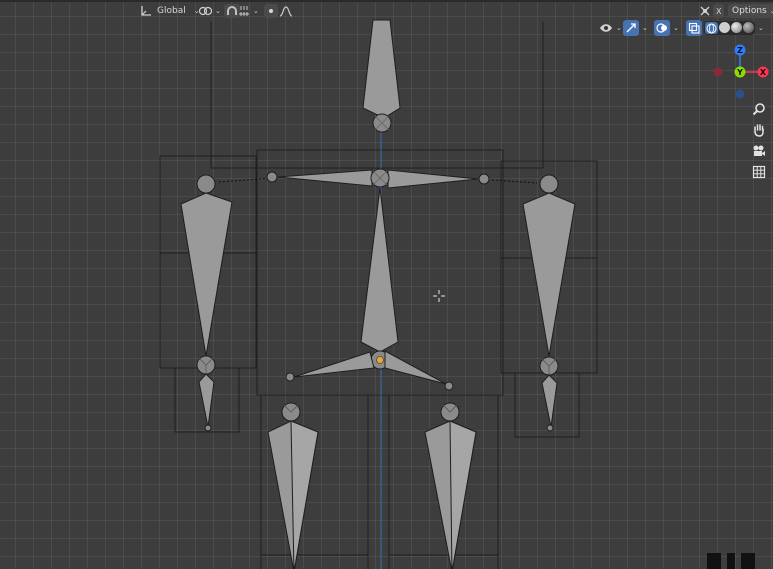 Image resolution: width=773 pixels, height=569 pixels. I want to click on shading-mode-group, so click(729, 28).